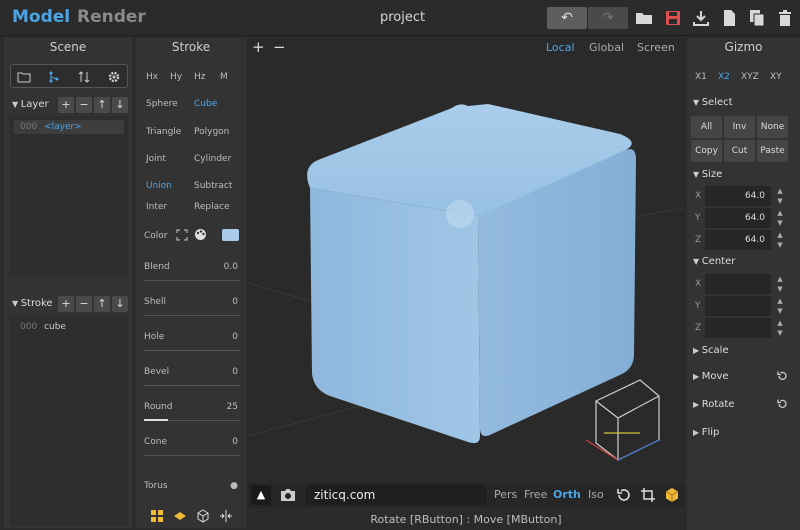 This screenshot has width=800, height=530. Describe the element at coordinates (84, 105) in the screenshot. I see `layer-remove-button: −` at that location.